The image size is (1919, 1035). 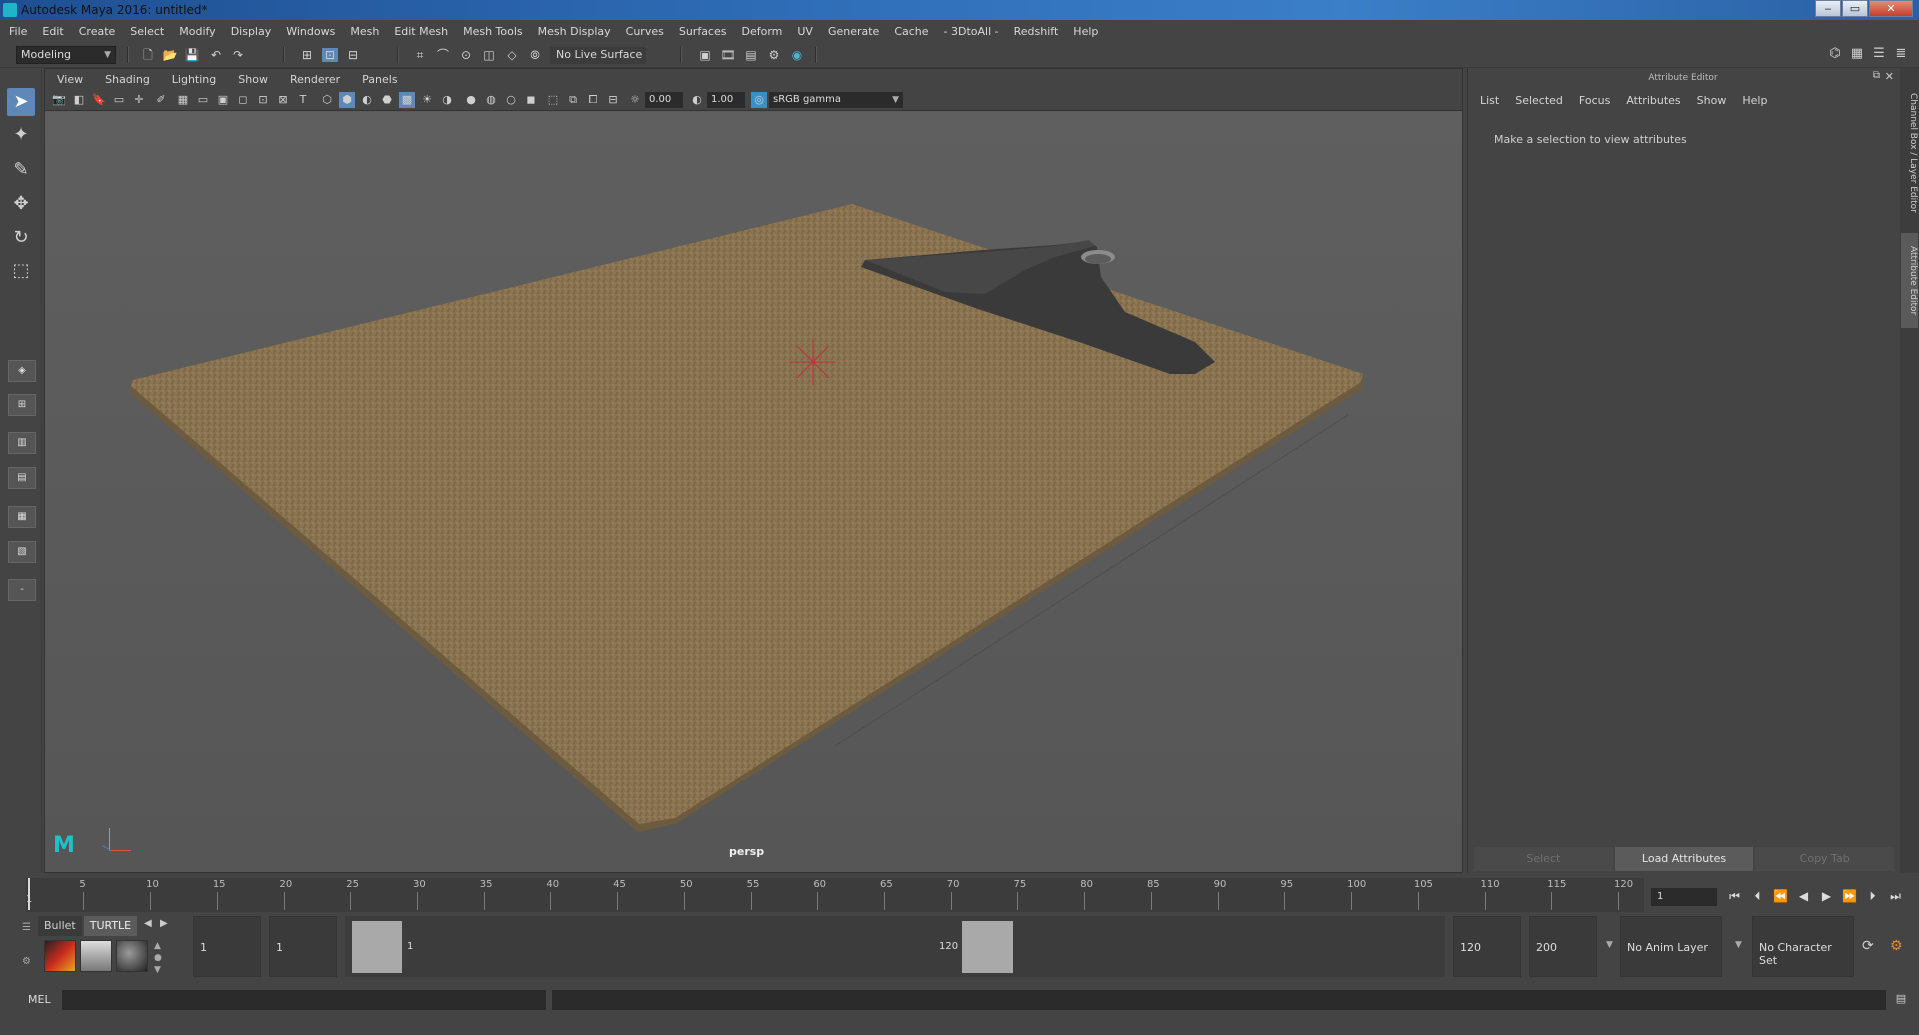 I want to click on animation-preferences-icon: ⚙, so click(x=1896, y=946).